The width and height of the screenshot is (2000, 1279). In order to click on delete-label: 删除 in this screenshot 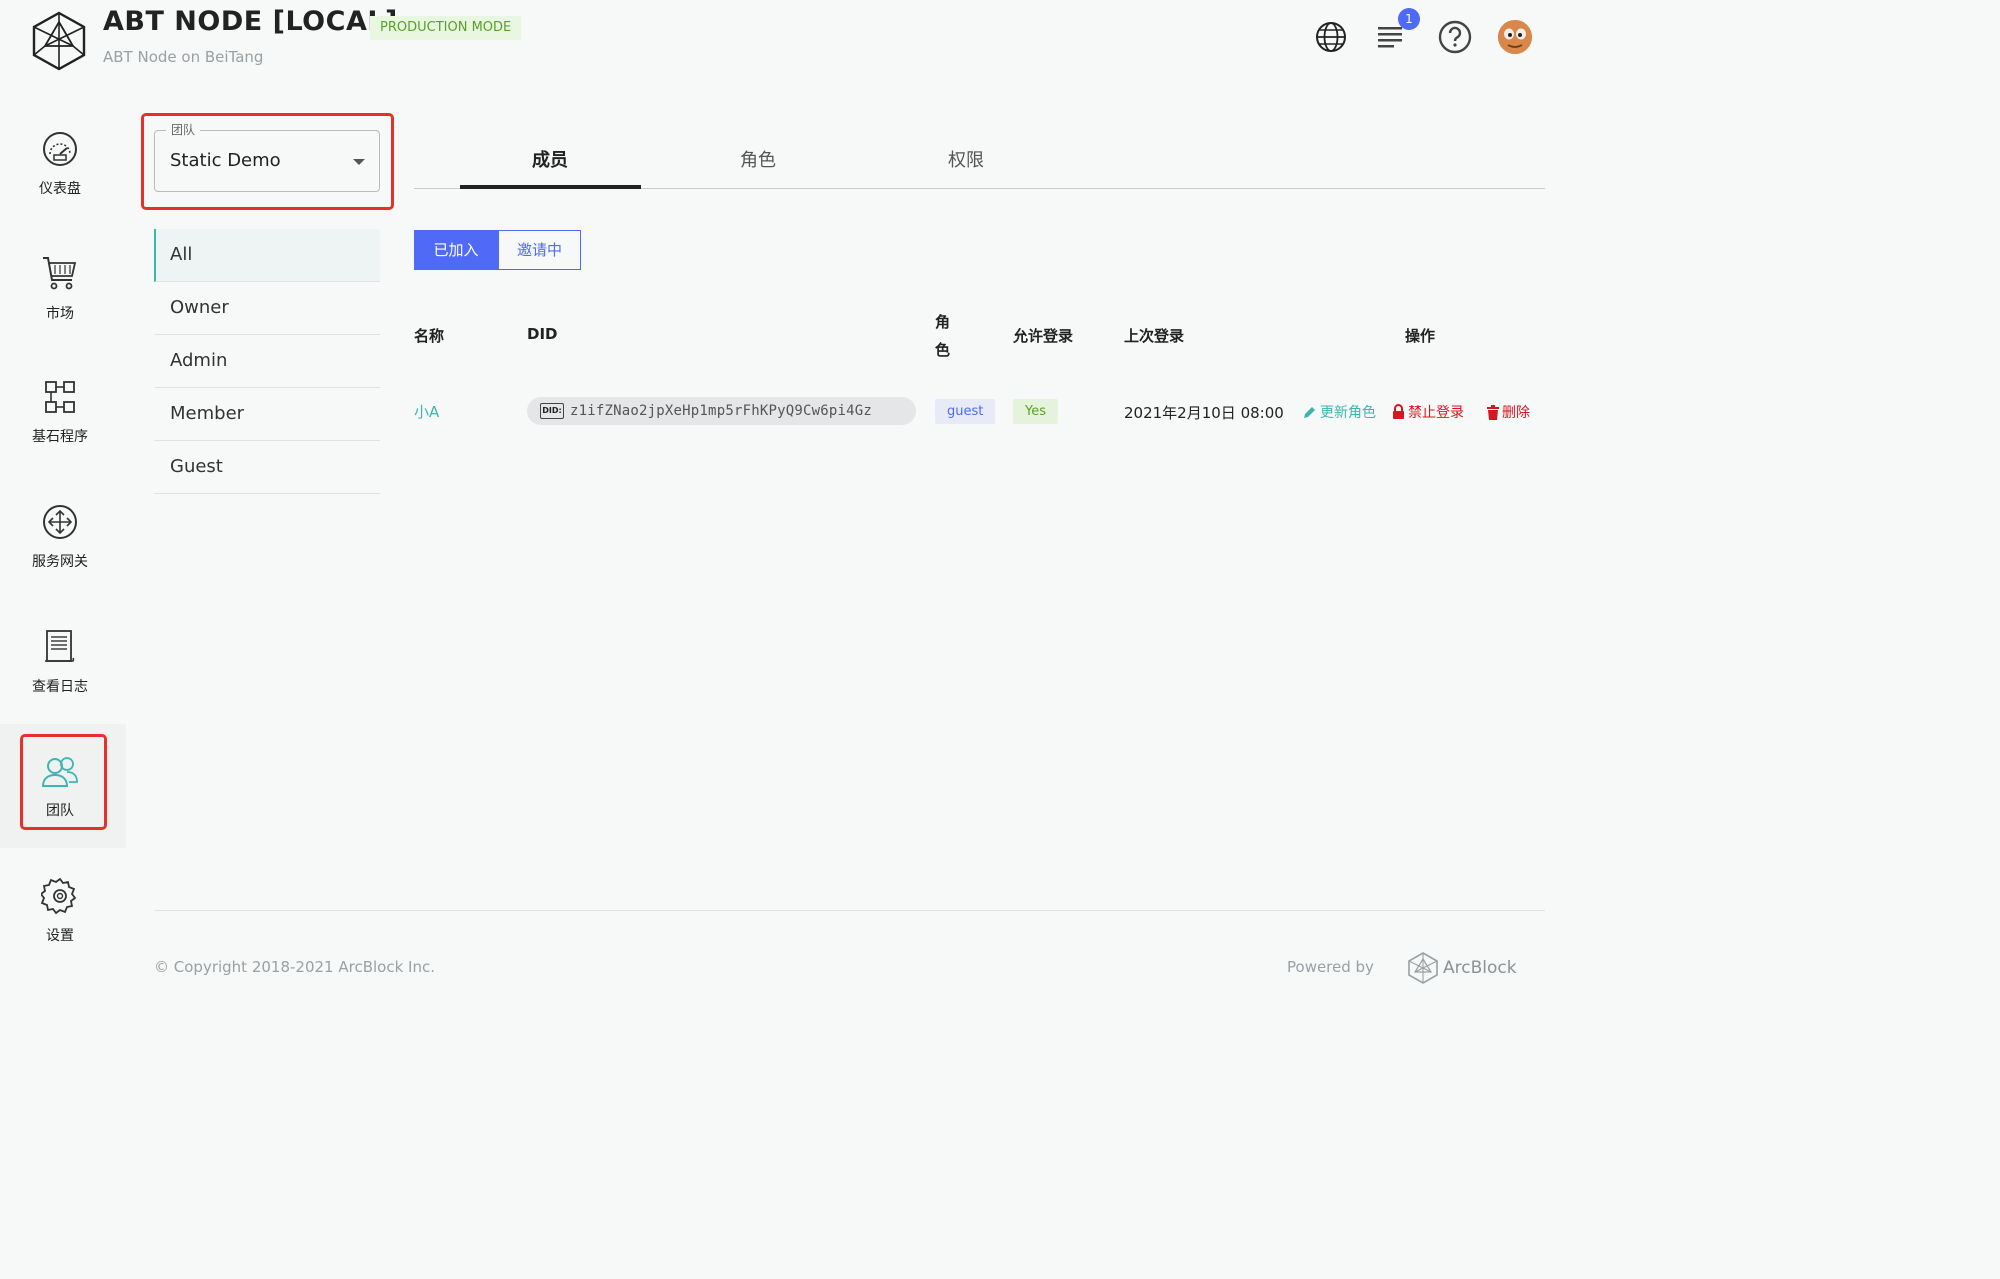, I will do `click(1516, 413)`.